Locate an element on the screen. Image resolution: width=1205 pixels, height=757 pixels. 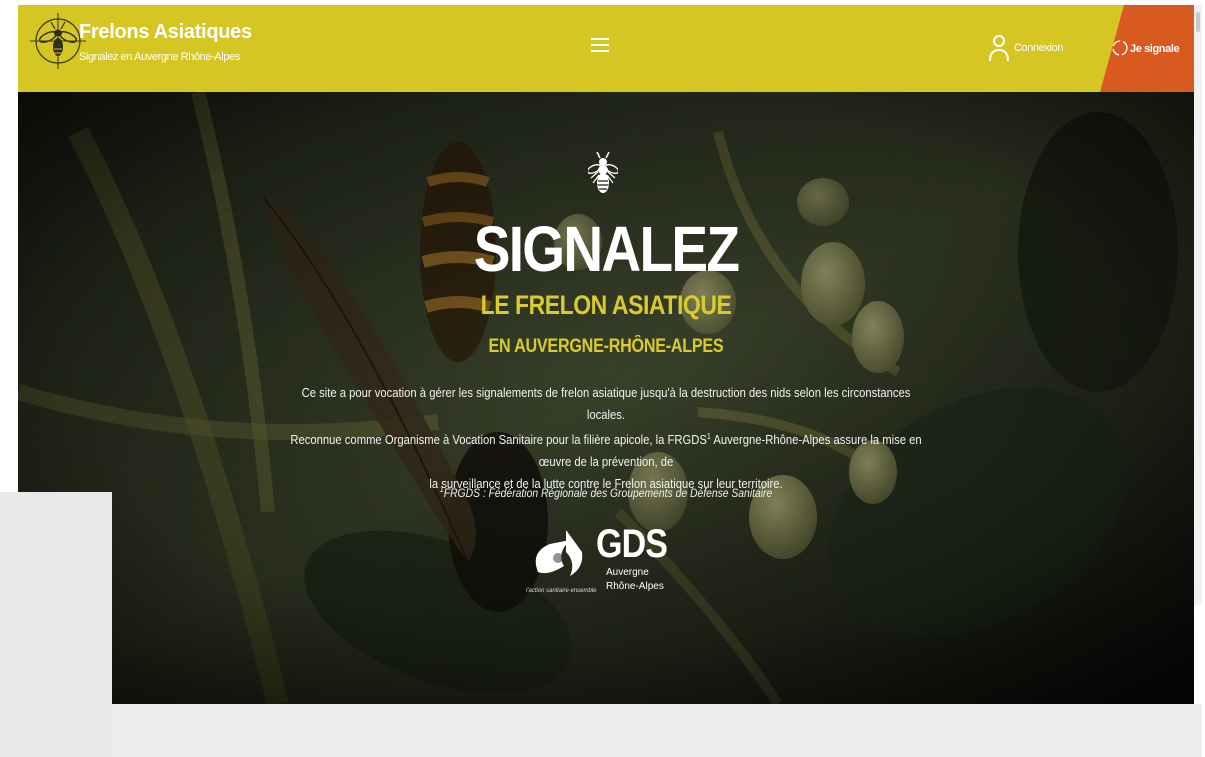
target-icon is located at coordinates (1120, 48).